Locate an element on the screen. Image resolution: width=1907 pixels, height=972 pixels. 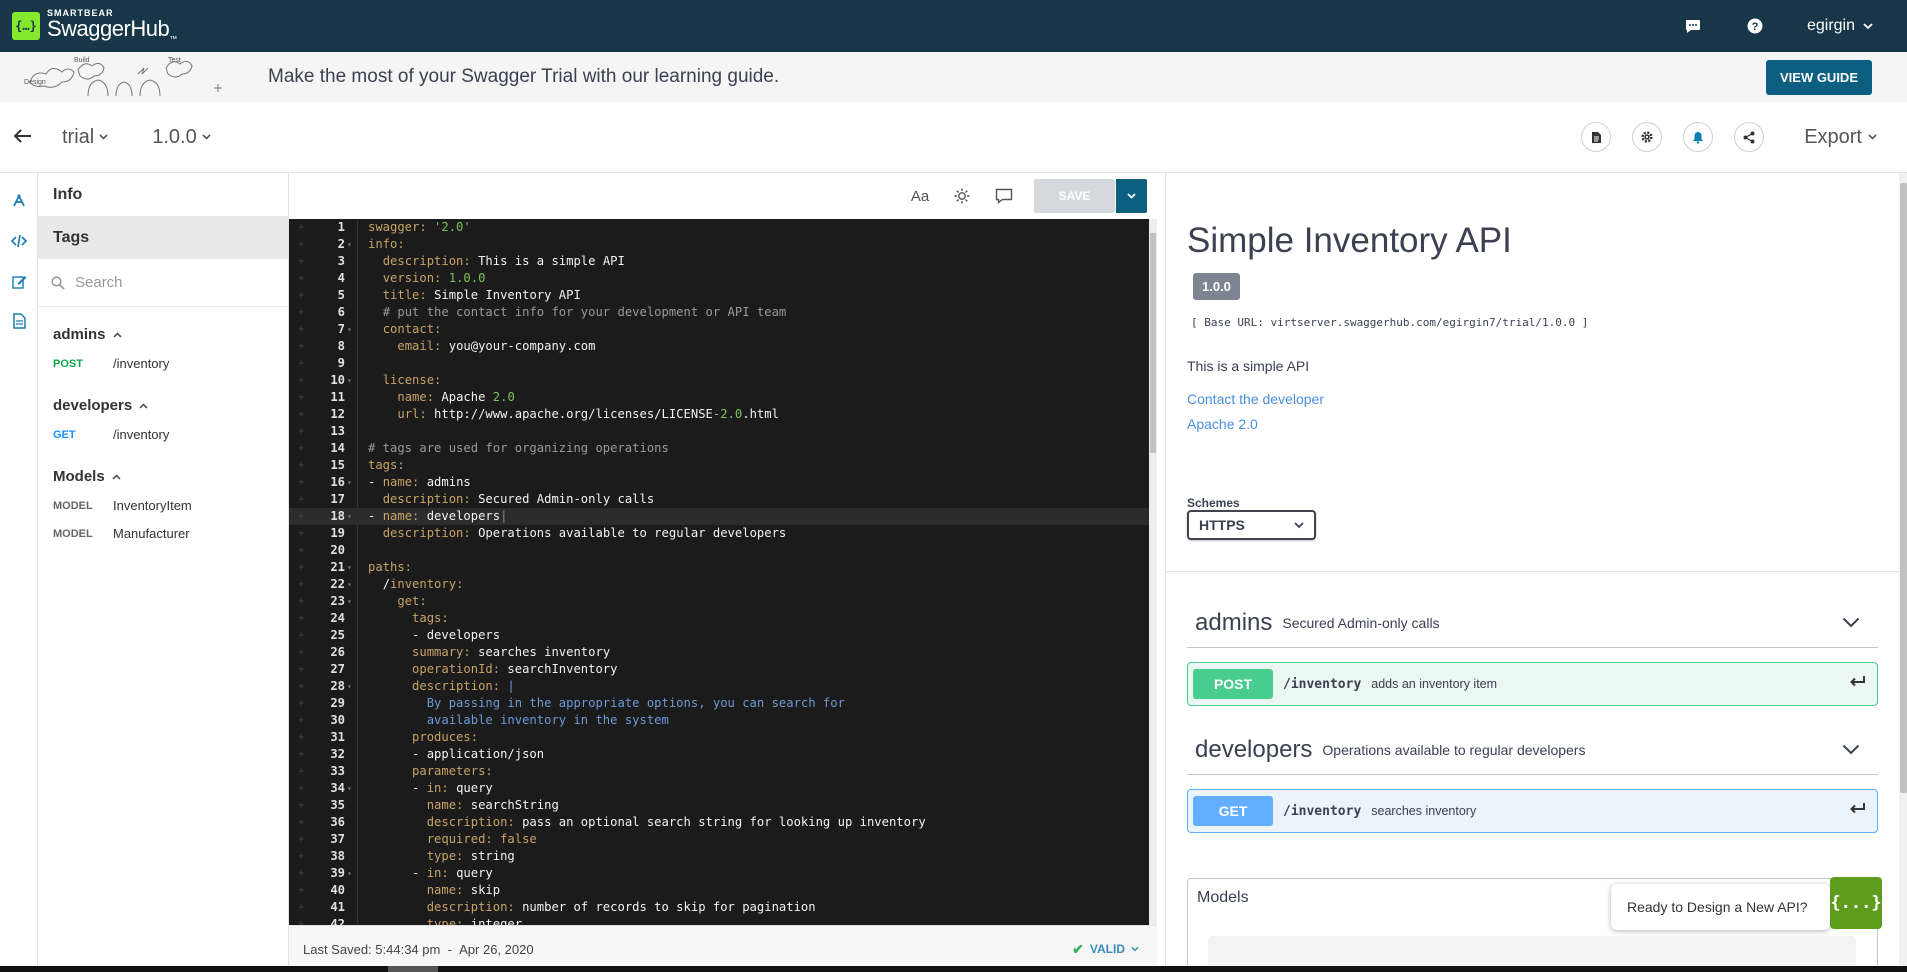
fold-gutter-plus: + is located at coordinates (301, 873).